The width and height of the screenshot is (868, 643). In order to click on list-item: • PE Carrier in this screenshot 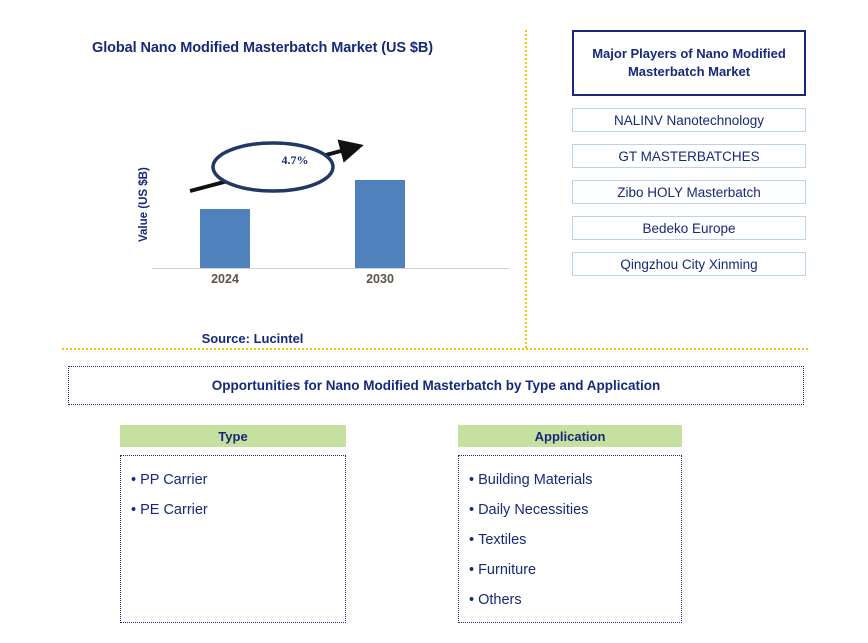, I will do `click(236, 510)`.